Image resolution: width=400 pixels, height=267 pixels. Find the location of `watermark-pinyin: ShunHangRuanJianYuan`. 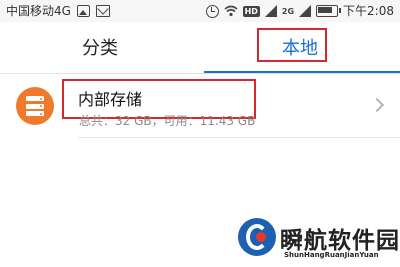

watermark-pinyin: ShunHangRuanJianYuan is located at coordinates (331, 255).